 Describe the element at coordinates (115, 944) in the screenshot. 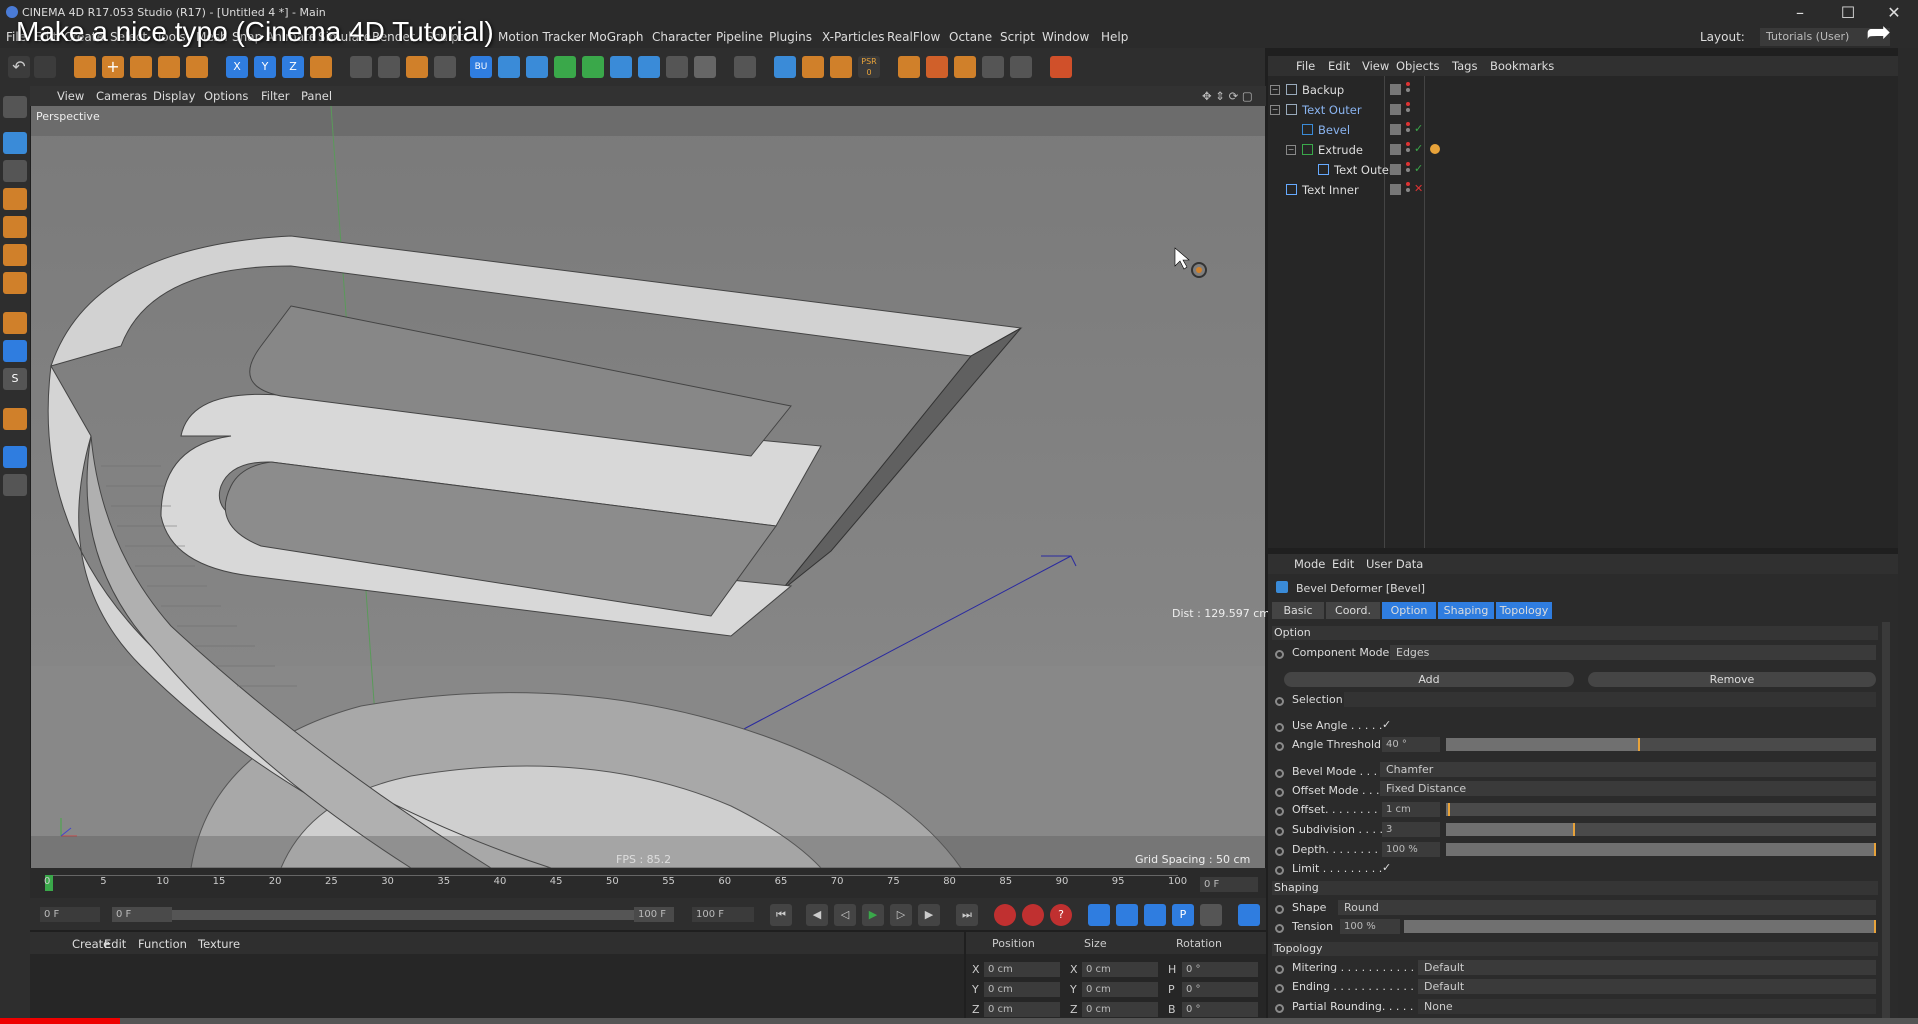

I see `material-menu-edit: Edit` at that location.